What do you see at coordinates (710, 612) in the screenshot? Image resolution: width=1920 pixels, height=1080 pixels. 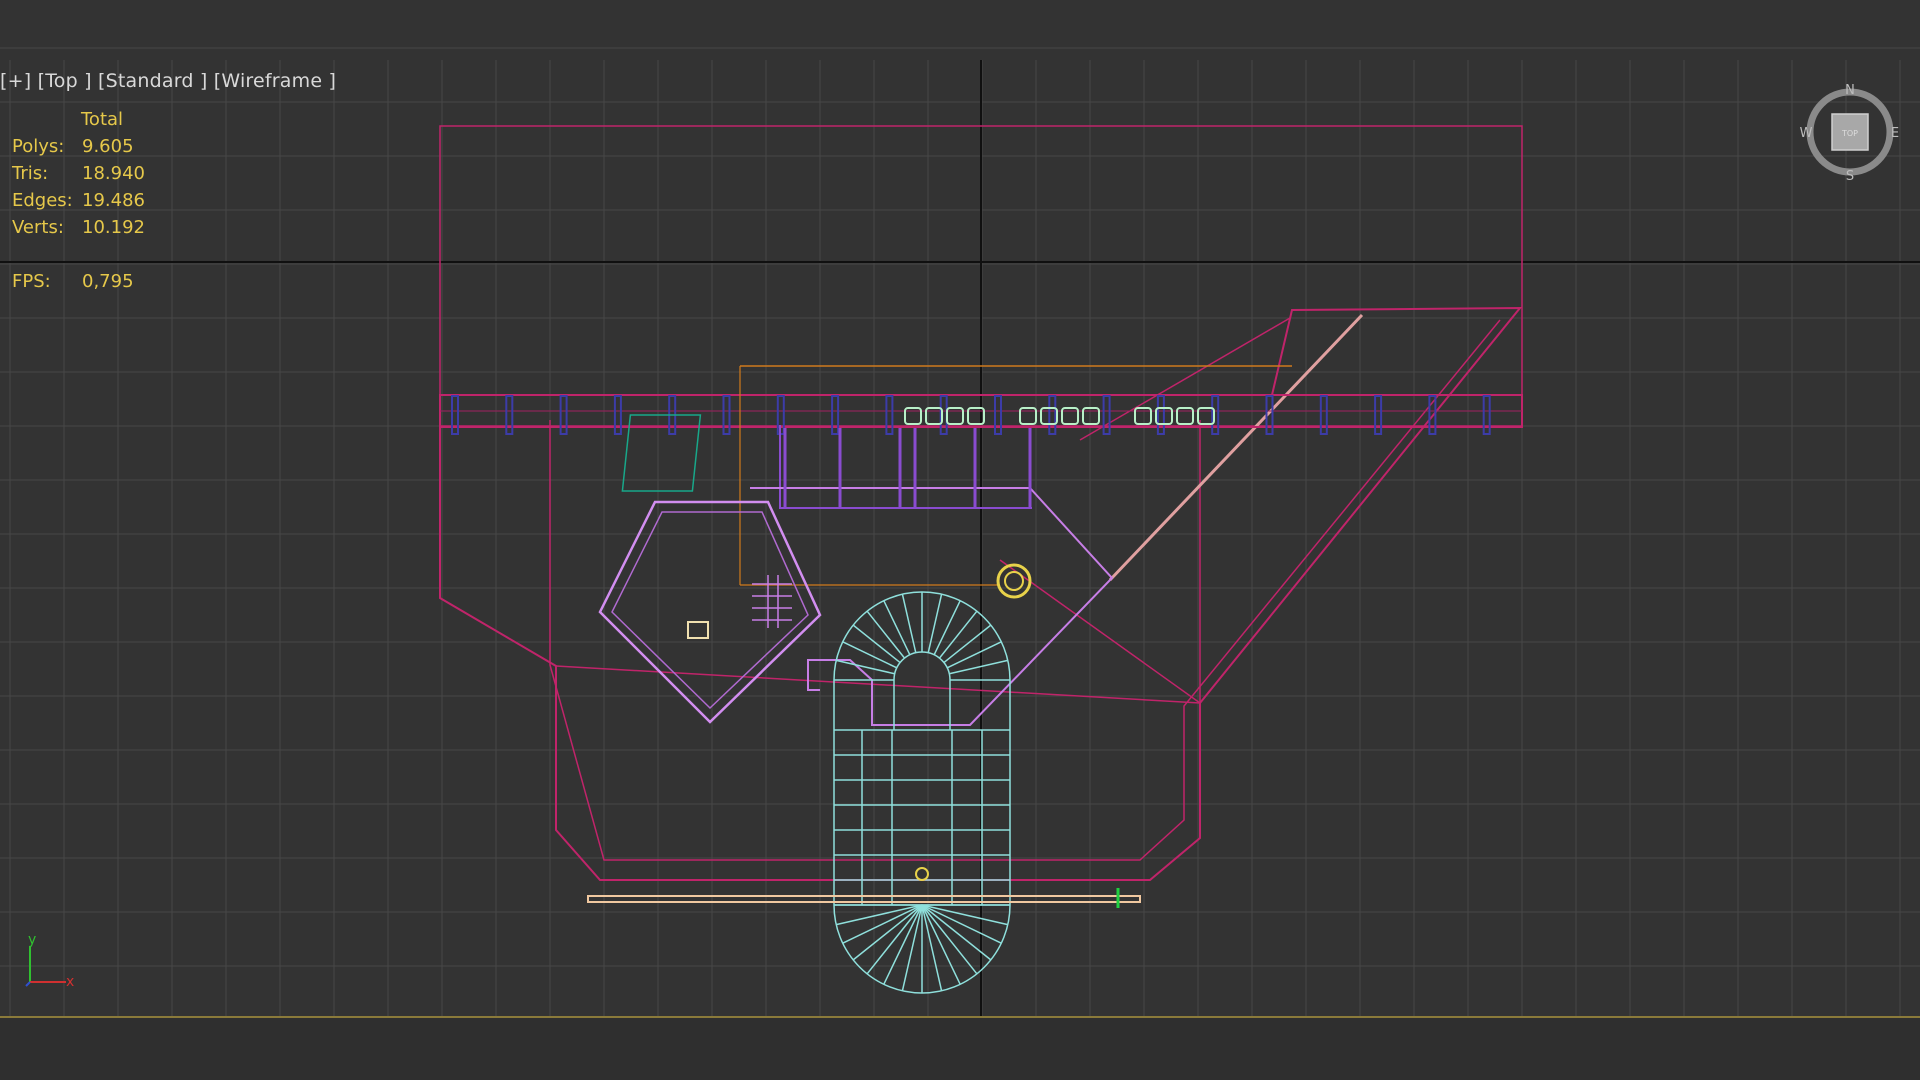 I see `pentagon-room` at bounding box center [710, 612].